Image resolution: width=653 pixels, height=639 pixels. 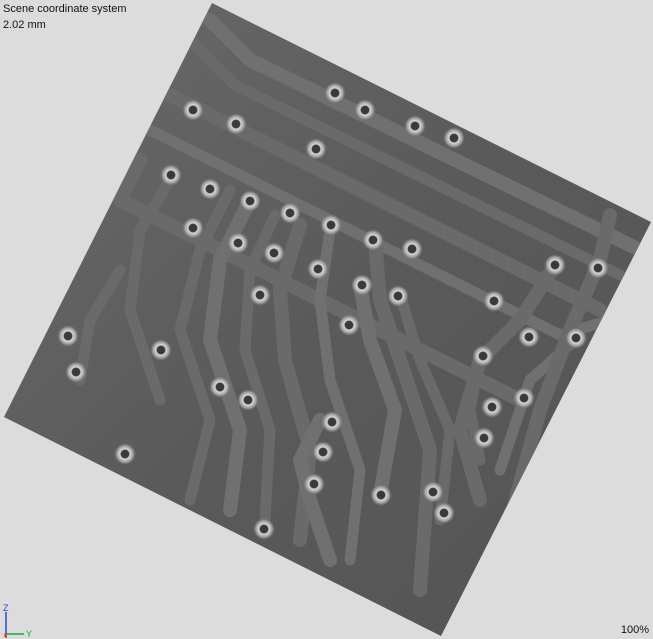 What do you see at coordinates (634, 630) in the screenshot?
I see `zoom-level-label: 100%` at bounding box center [634, 630].